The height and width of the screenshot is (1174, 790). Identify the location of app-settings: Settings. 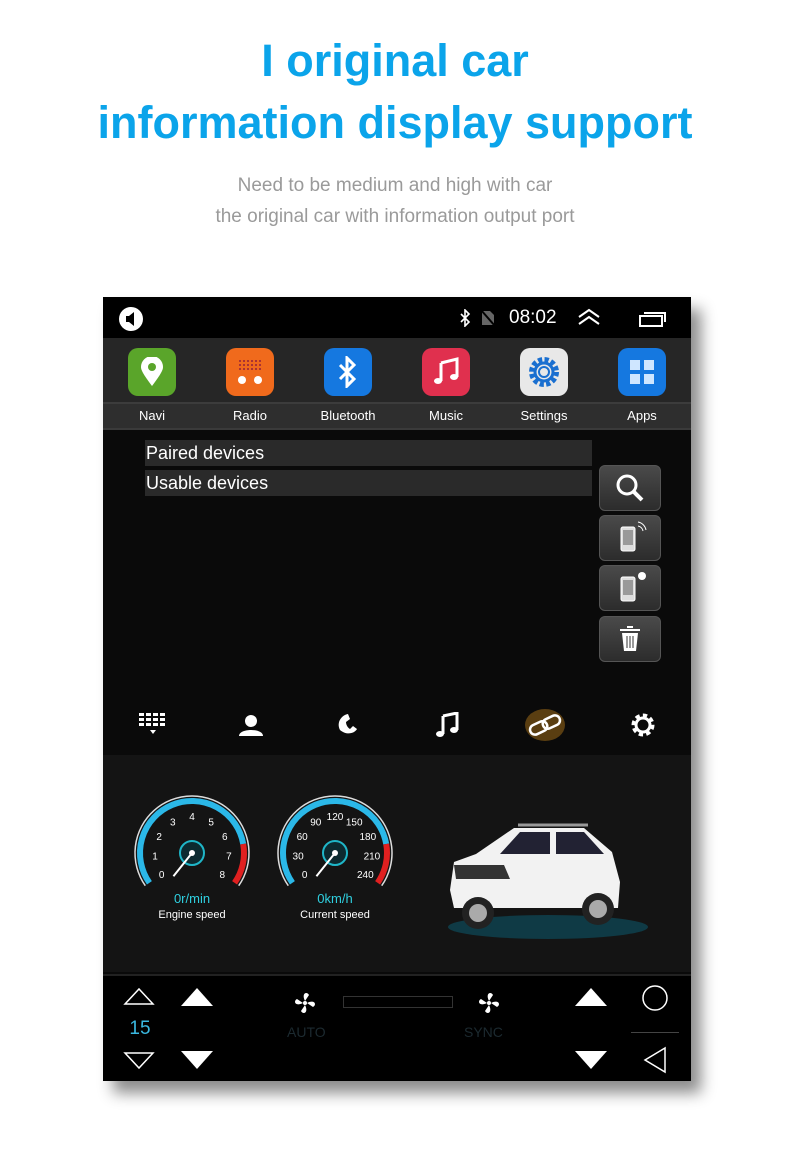
(544, 385).